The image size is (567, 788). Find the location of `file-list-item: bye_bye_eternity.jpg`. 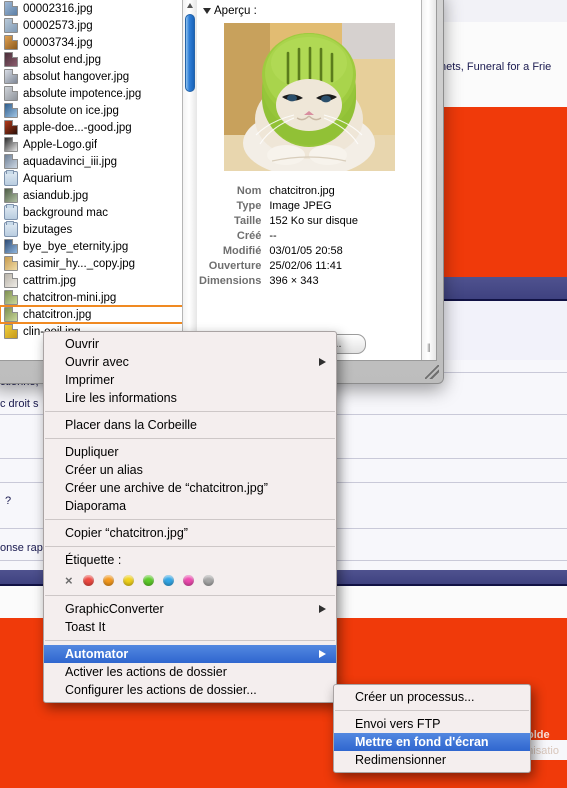

file-list-item: bye_bye_eternity.jpg is located at coordinates (98, 246).